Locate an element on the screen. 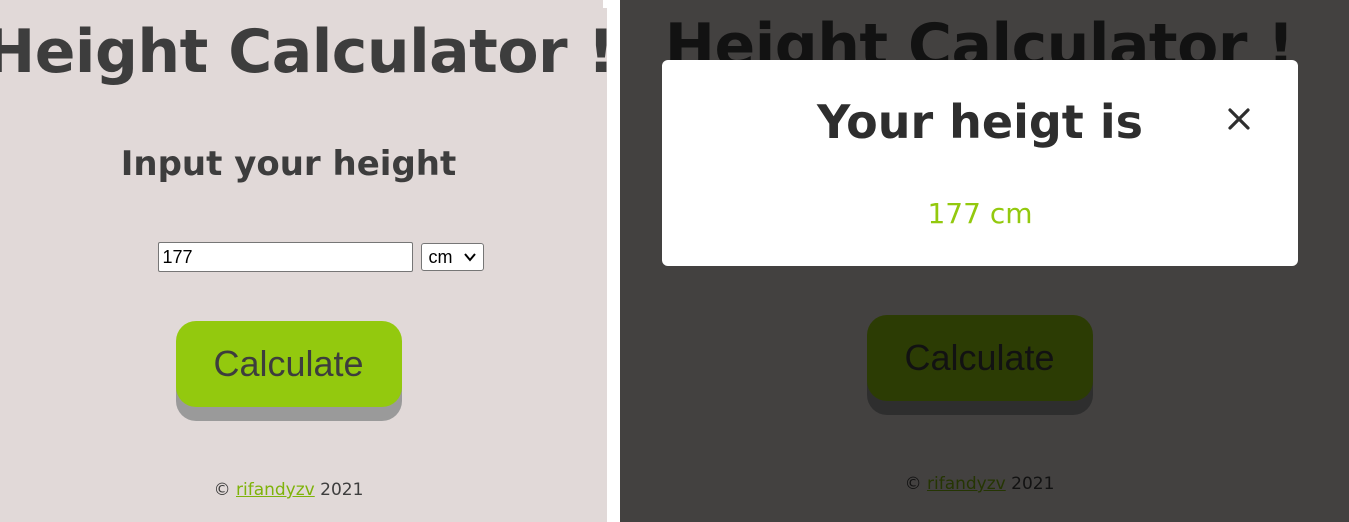  footer: © rifandyzv 2021 is located at coordinates (296, 490).